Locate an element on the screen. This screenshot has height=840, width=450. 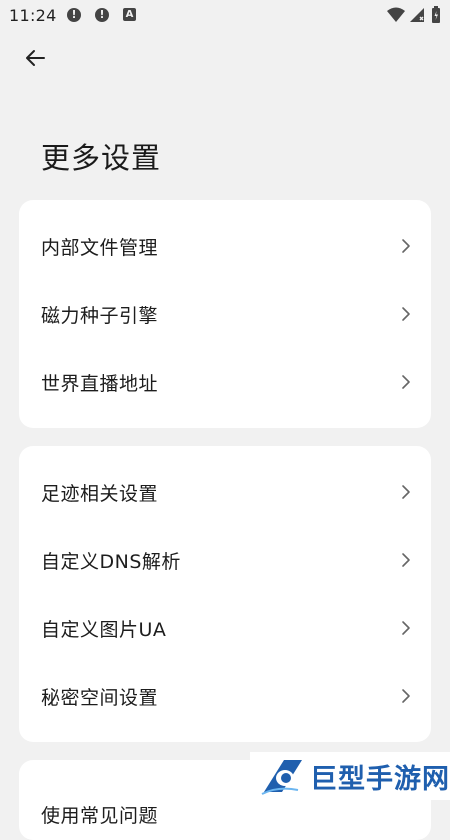
settings-item-label: 内部文件管理 is located at coordinates (100, 247).